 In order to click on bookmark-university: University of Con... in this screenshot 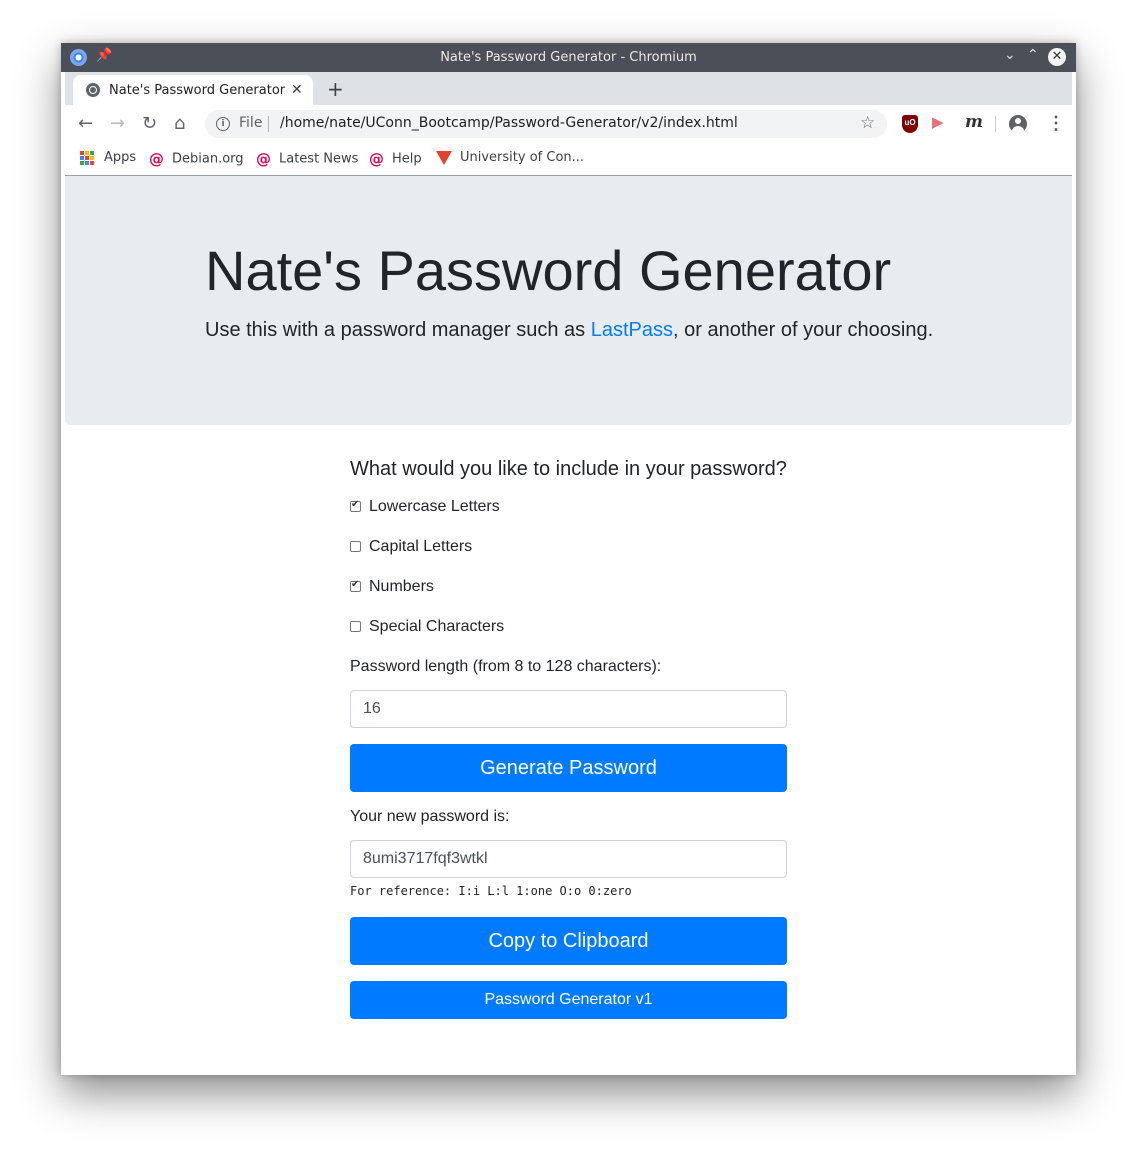, I will do `click(510, 157)`.